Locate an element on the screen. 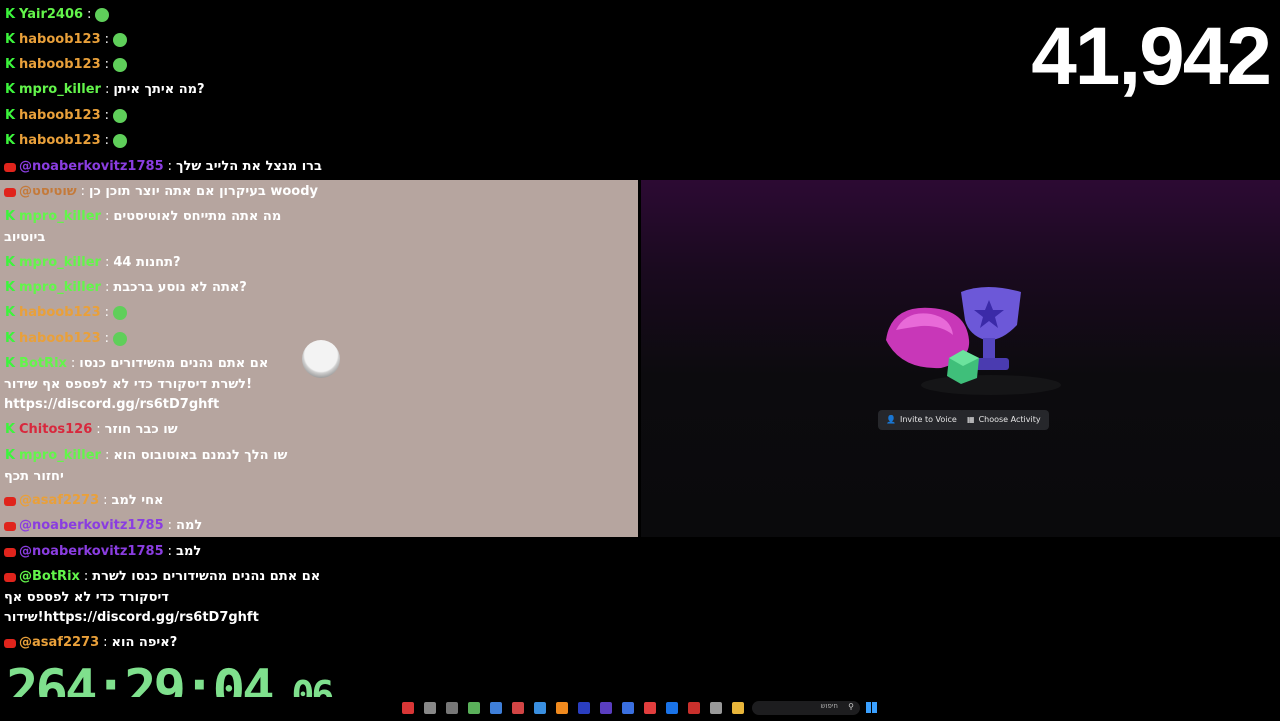  chat-text: מה איתך איתן? is located at coordinates (159, 89).